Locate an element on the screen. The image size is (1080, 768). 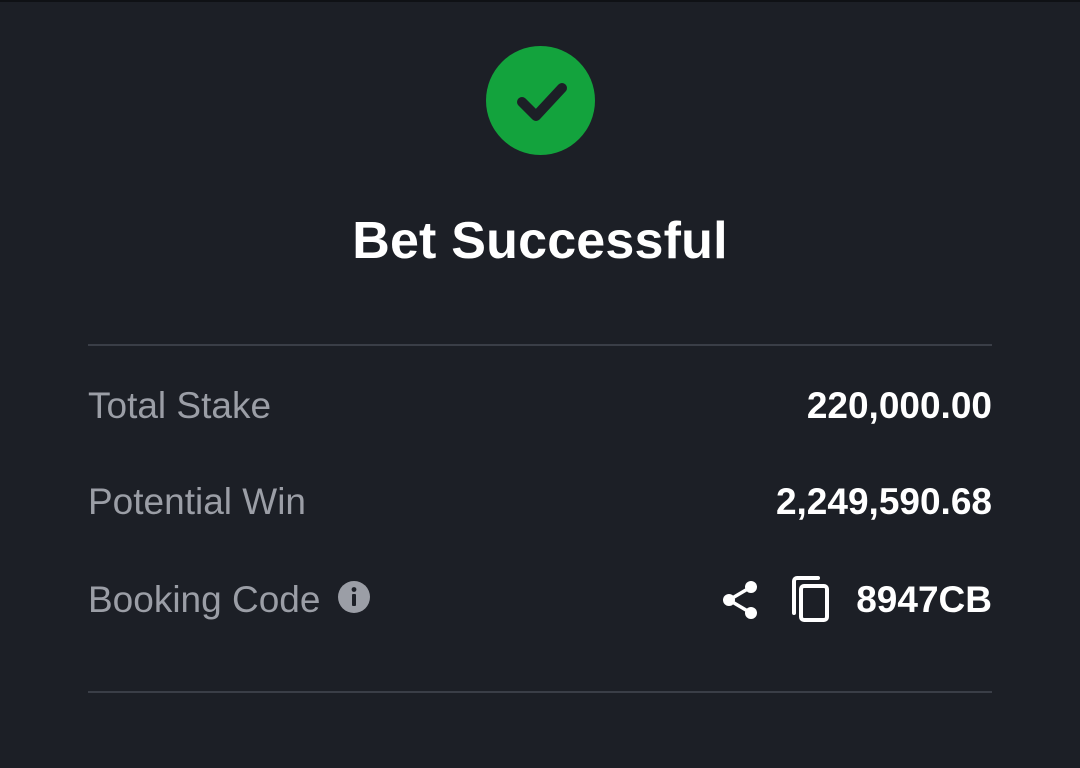
divider-bottom is located at coordinates (540, 692).